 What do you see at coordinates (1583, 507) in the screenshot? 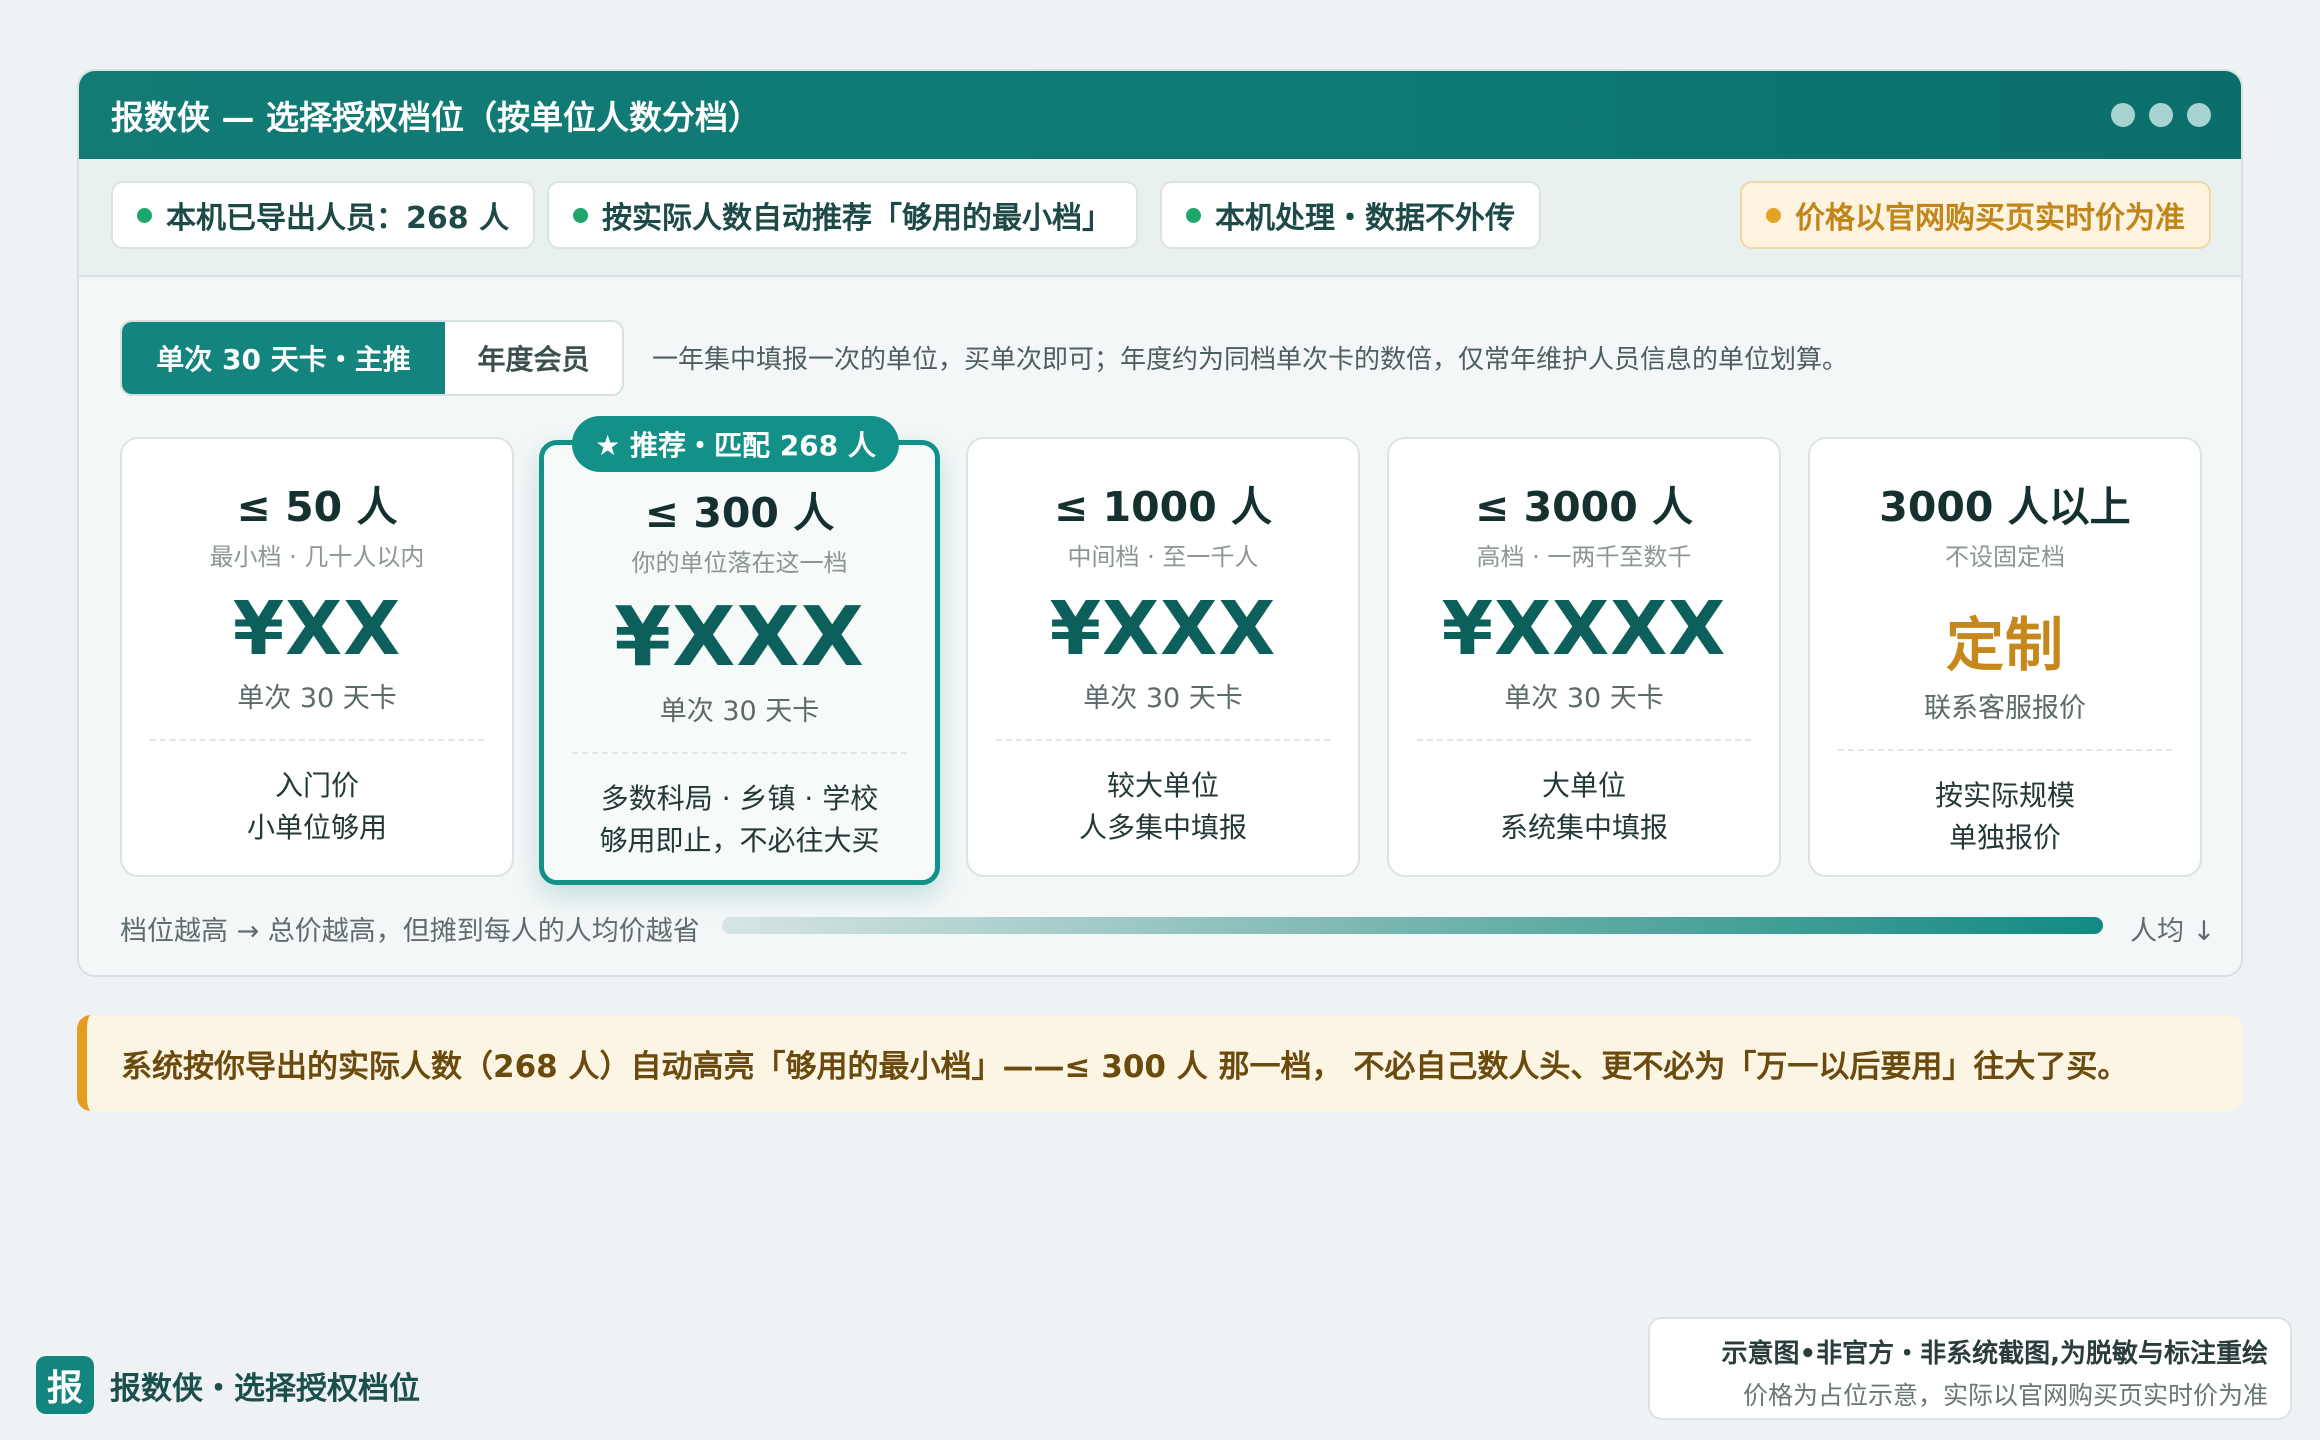
I see `tier-title: ≤ 3000 人` at bounding box center [1583, 507].